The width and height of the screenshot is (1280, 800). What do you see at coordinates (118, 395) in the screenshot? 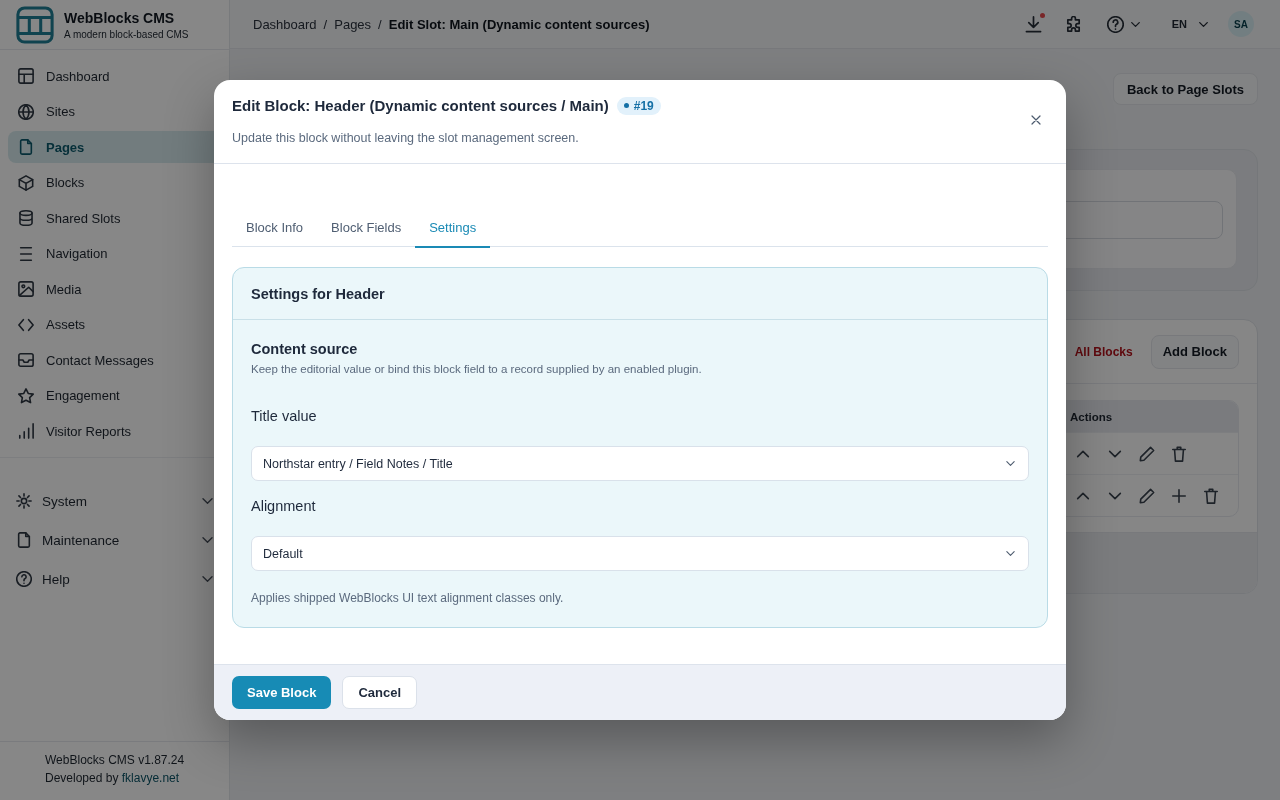
I see `nav-item: Engagement` at bounding box center [118, 395].